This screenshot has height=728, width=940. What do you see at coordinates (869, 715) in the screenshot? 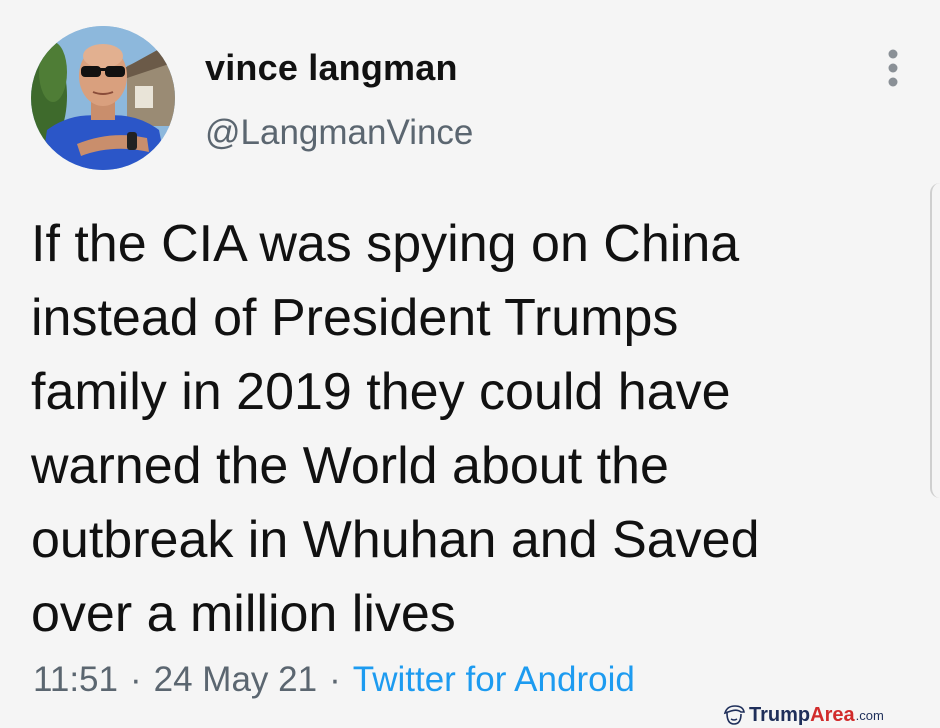
I see `watermark-suffix: .com` at bounding box center [869, 715].